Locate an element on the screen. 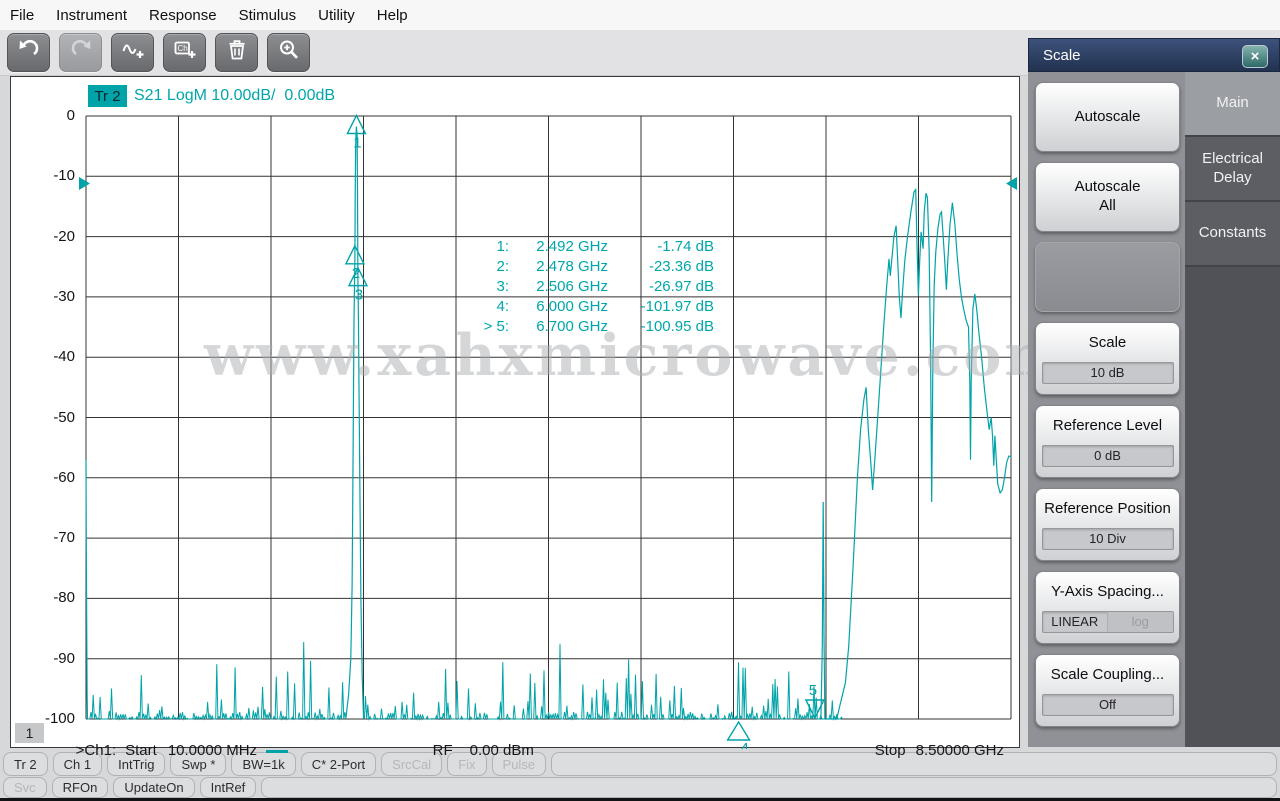  statusbar-button-c-2-port: C* 2-Port is located at coordinates (338, 764).